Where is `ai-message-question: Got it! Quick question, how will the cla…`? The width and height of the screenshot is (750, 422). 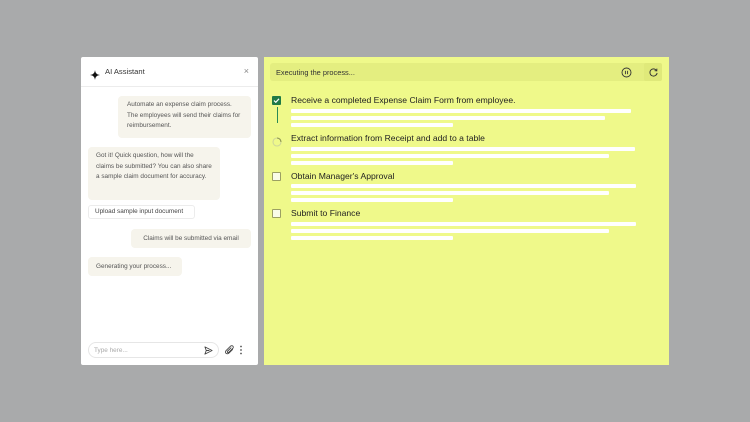 ai-message-question: Got it! Quick question, how will the cla… is located at coordinates (154, 173).